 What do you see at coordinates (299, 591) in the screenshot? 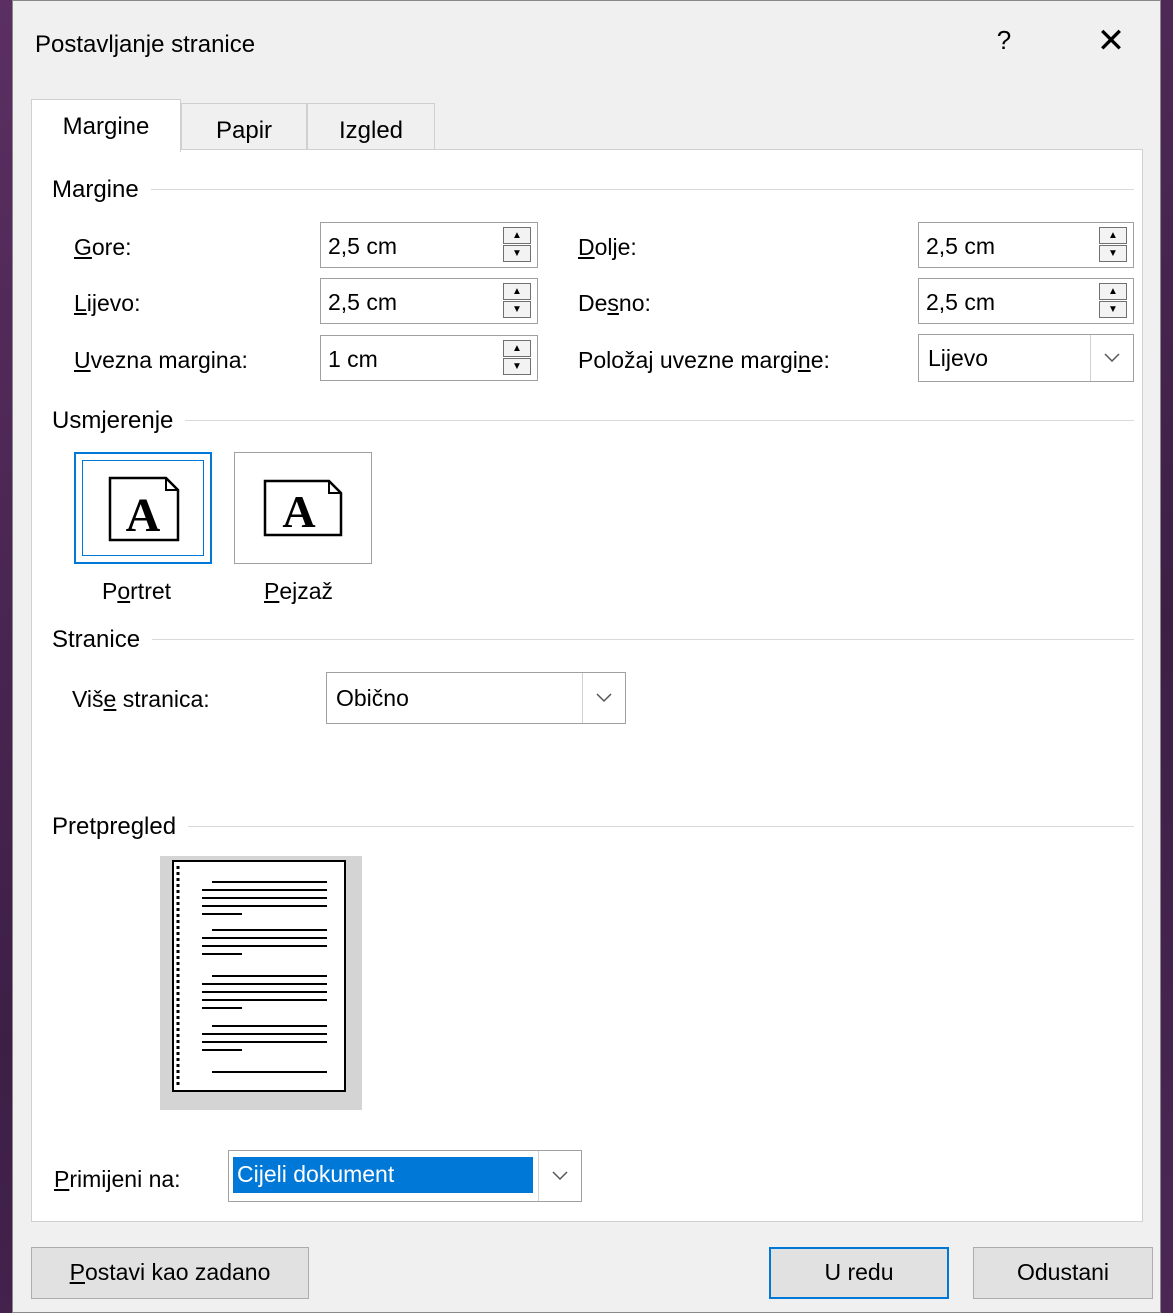
I see `landscape-label: Pejzaž` at bounding box center [299, 591].